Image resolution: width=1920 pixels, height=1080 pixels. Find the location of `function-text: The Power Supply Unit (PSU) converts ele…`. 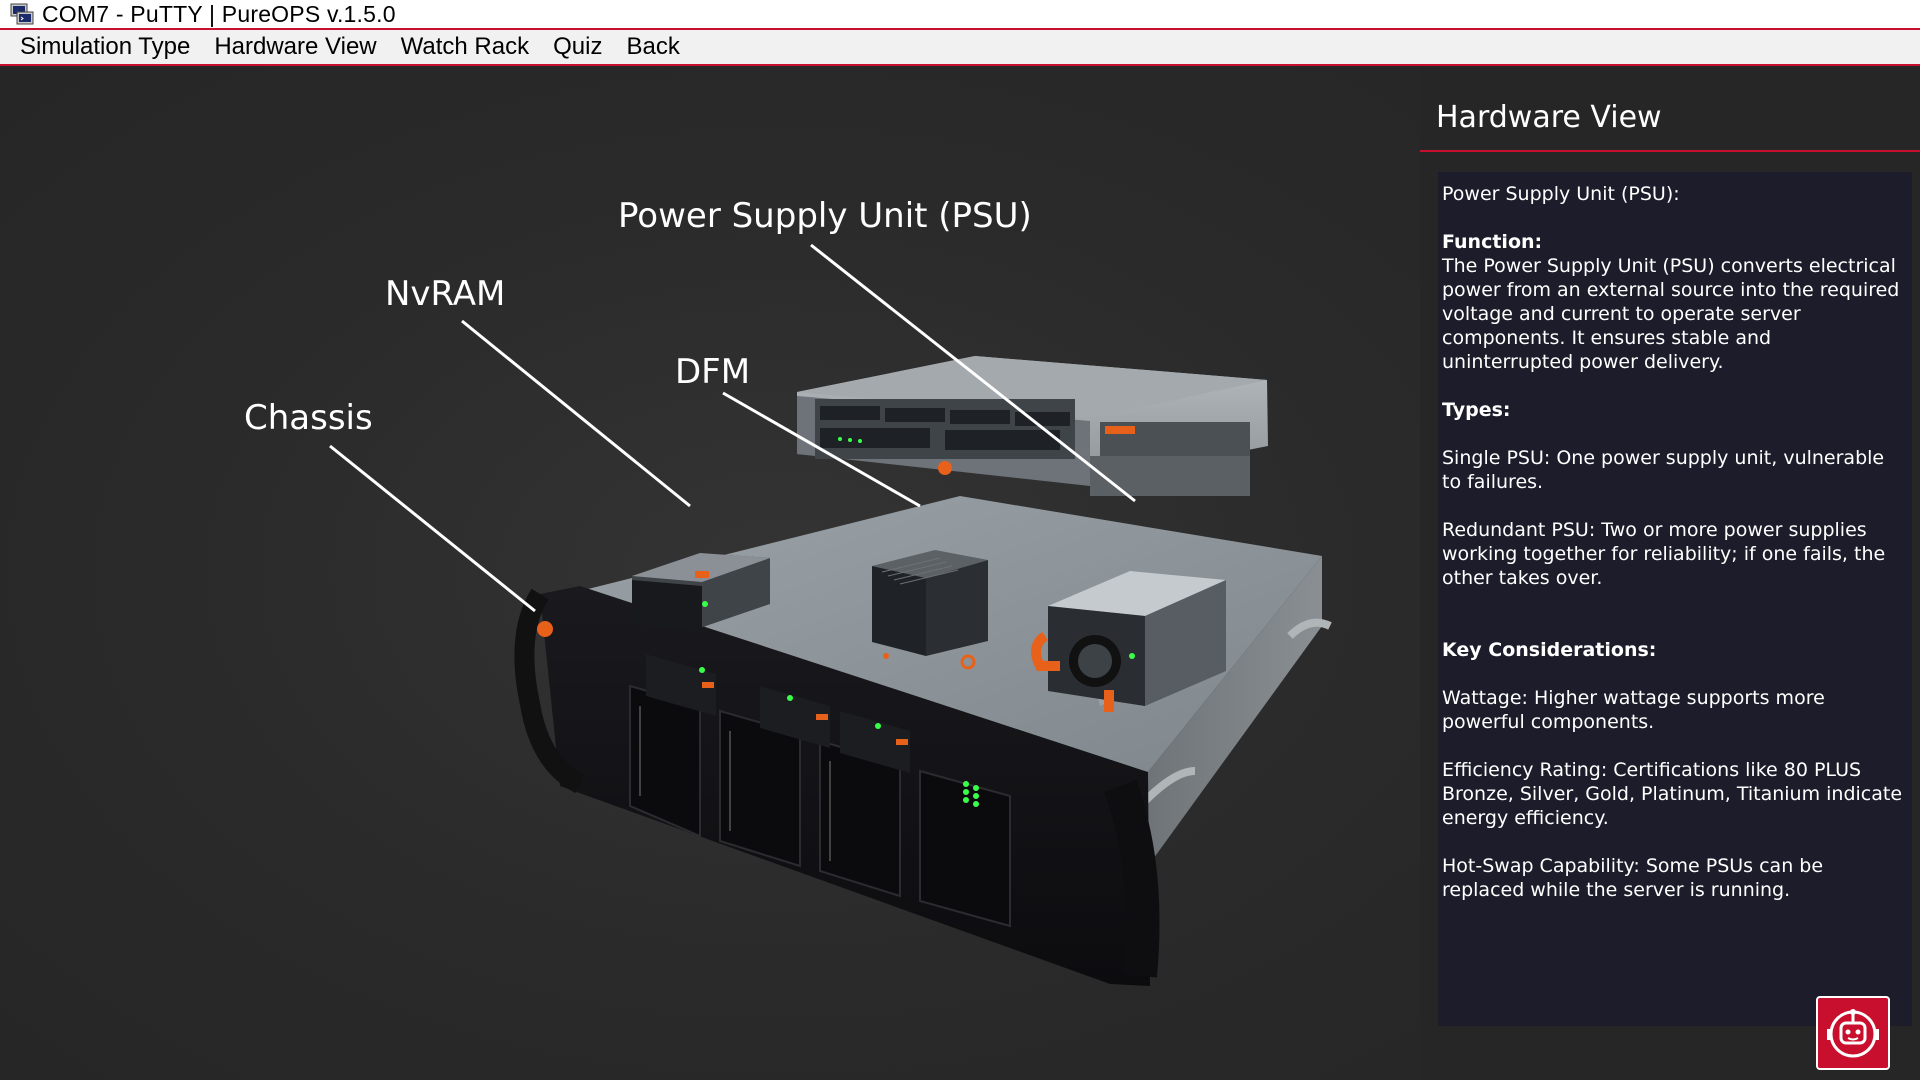

function-text: The Power Supply Unit (PSU) converts ele… is located at coordinates (1671, 314).